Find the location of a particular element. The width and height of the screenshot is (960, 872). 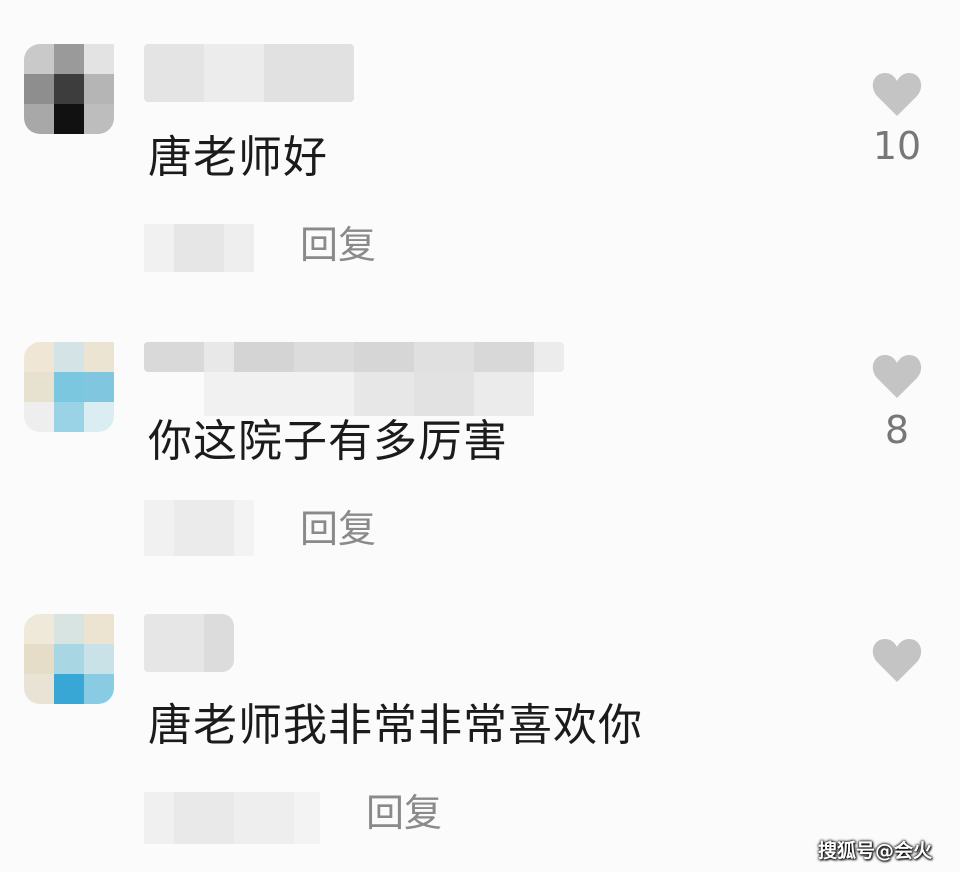

like-count: 8 is located at coordinates (897, 430).